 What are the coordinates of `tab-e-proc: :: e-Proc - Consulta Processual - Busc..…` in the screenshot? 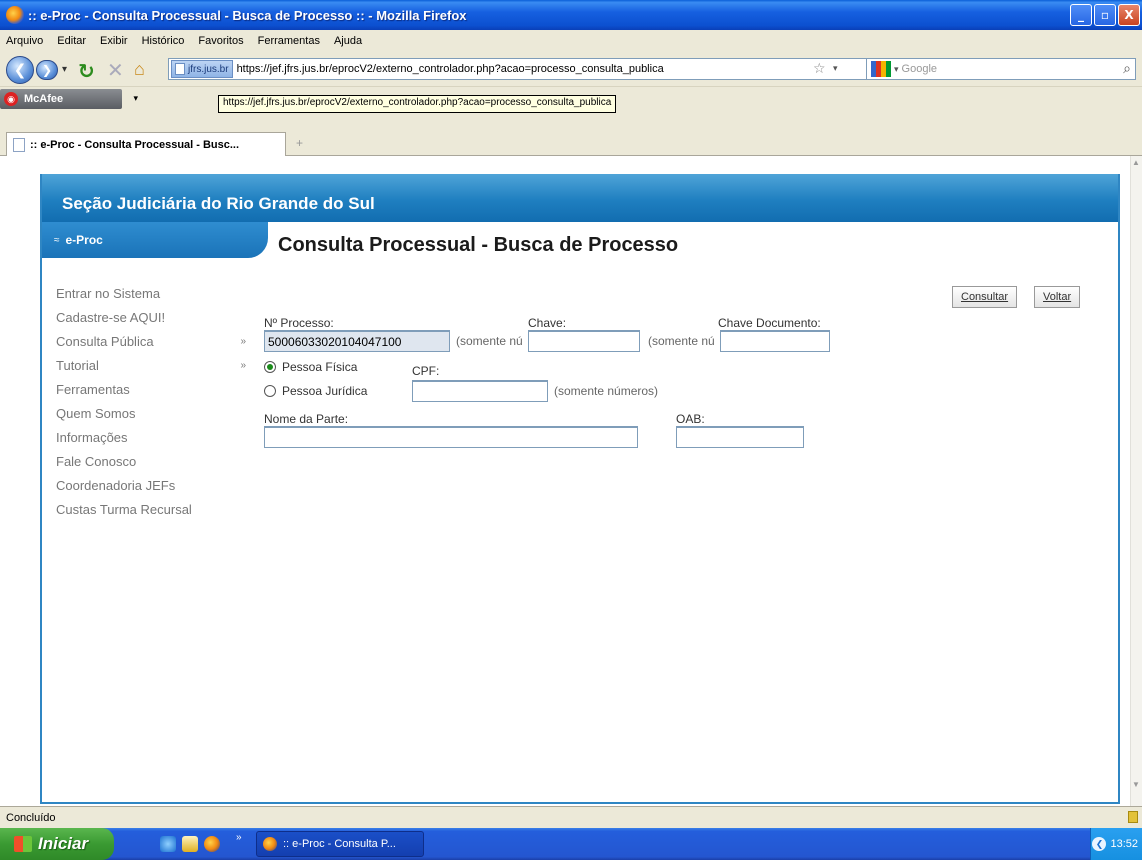 It's located at (146, 144).